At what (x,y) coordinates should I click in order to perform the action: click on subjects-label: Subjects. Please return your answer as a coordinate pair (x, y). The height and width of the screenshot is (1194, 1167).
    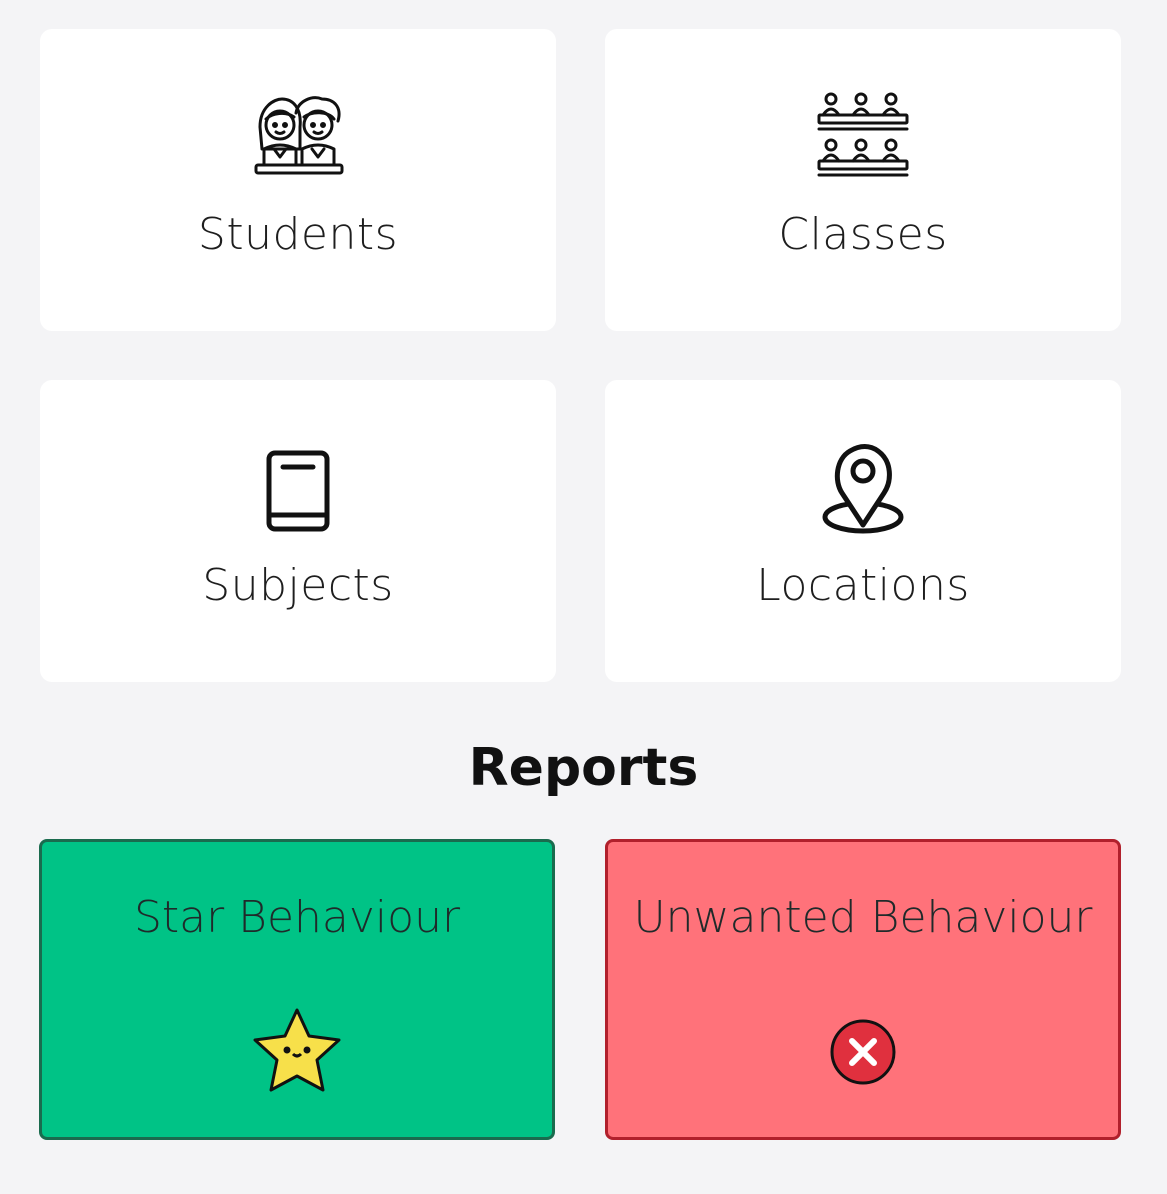
    Looking at the image, I should click on (298, 585).